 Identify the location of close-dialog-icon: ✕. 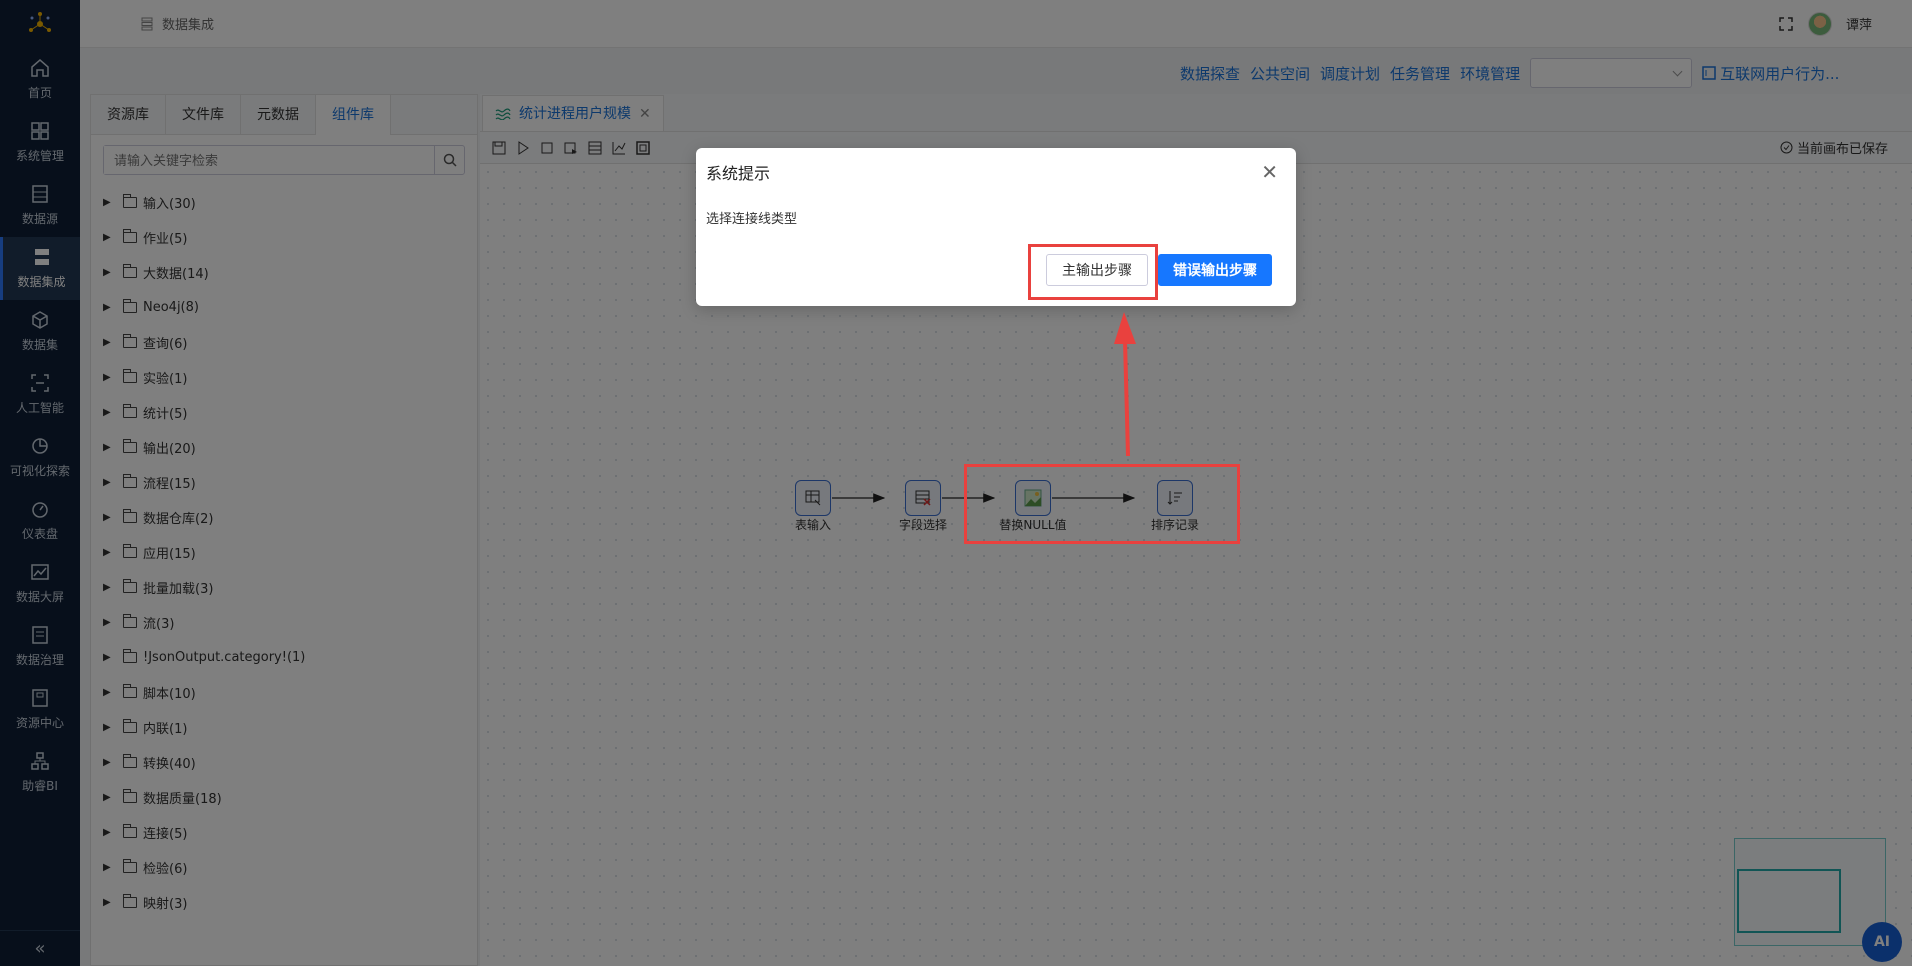
(1269, 172).